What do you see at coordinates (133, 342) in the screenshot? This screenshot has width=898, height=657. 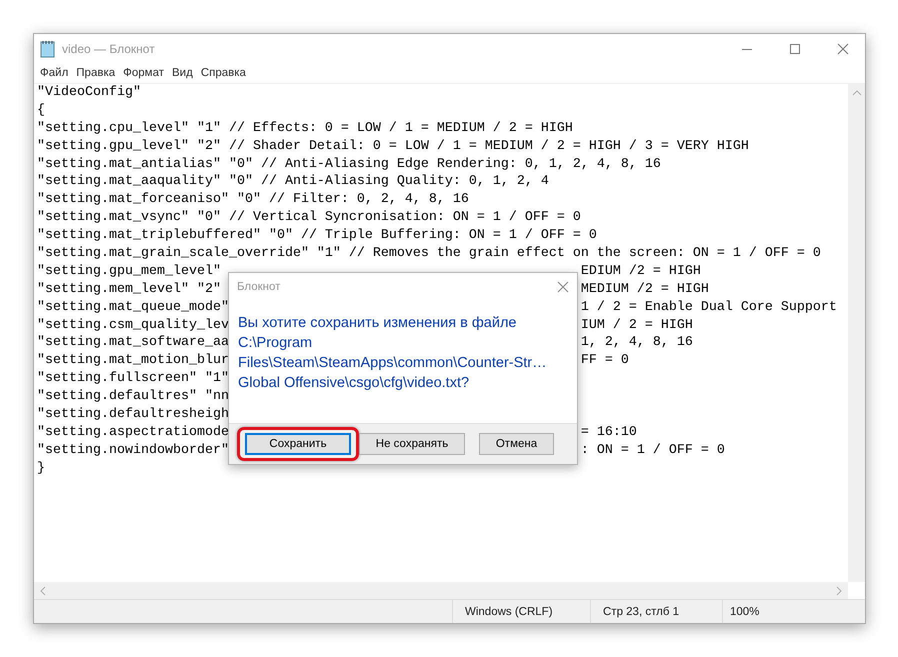 I see `code-line: "setting.mat_software_aa` at bounding box center [133, 342].